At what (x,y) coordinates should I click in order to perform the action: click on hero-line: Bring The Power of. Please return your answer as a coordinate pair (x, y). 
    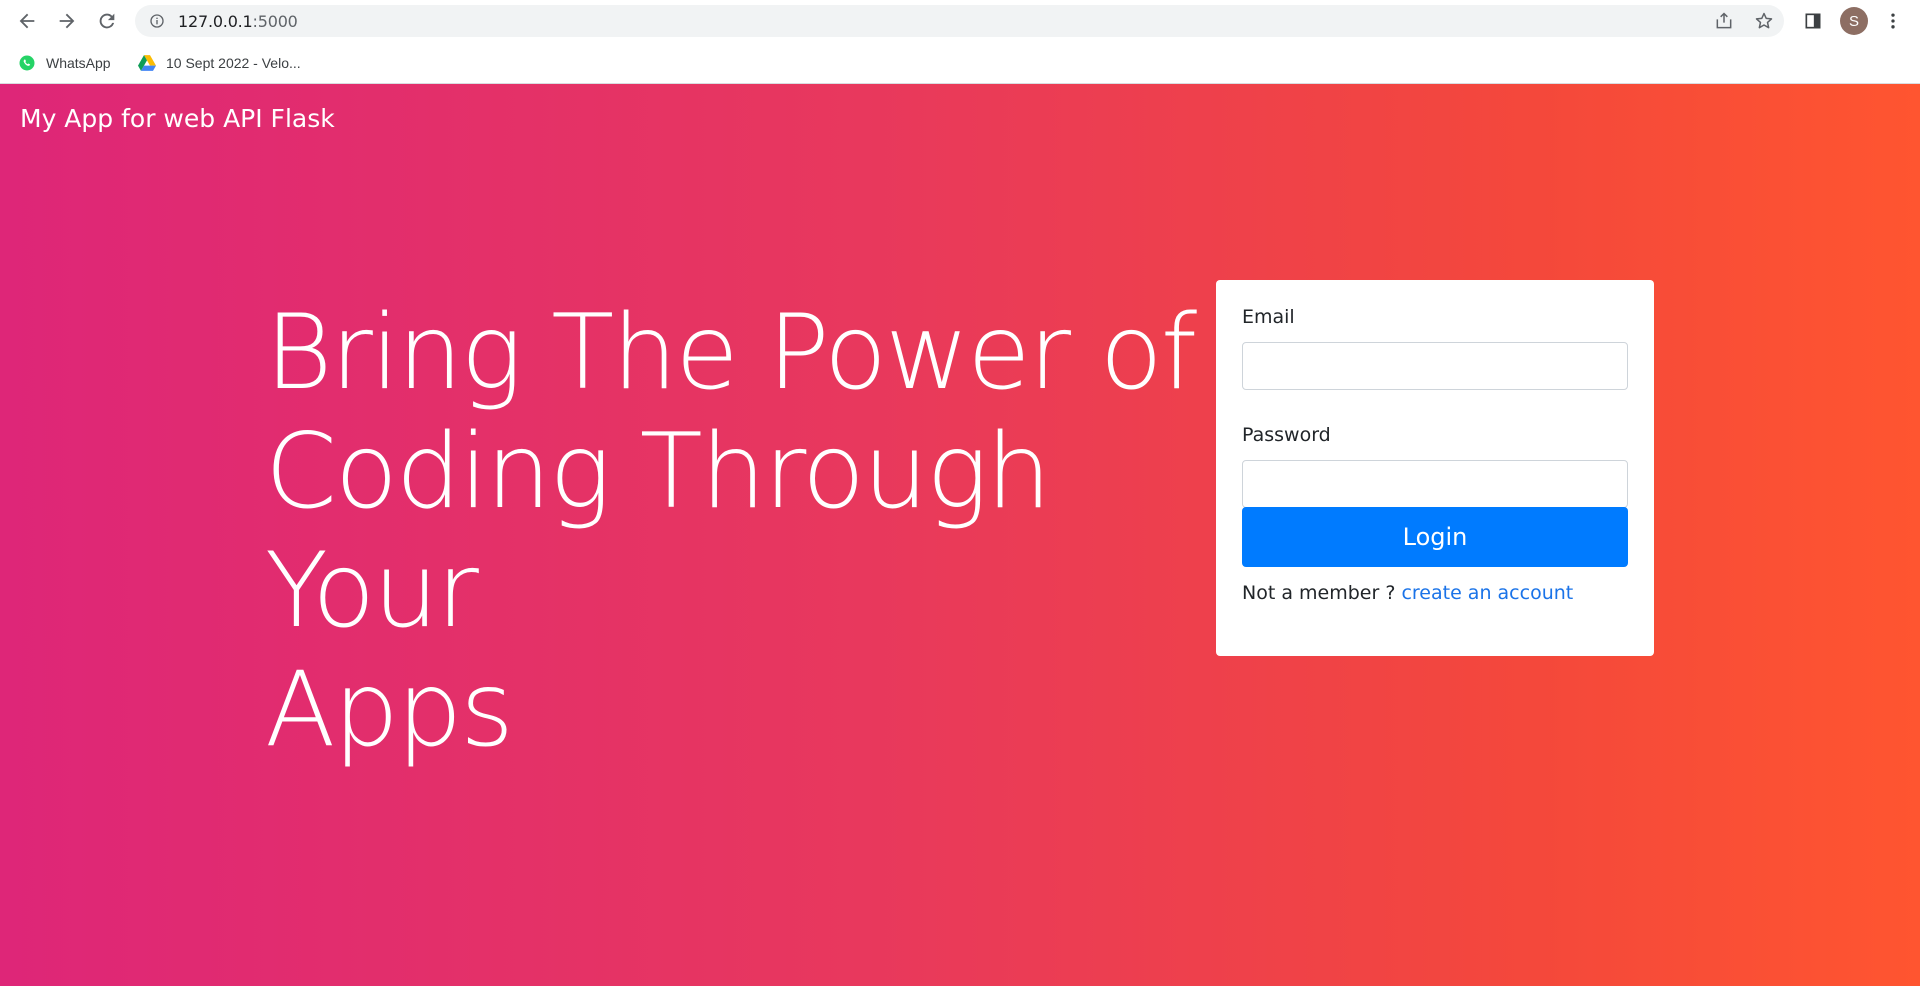
    Looking at the image, I should click on (731, 353).